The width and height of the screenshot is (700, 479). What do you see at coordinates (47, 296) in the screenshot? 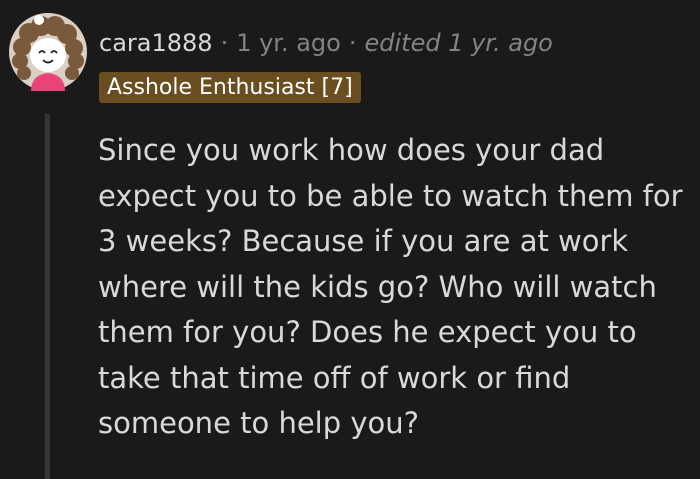
I see `thread-line` at bounding box center [47, 296].